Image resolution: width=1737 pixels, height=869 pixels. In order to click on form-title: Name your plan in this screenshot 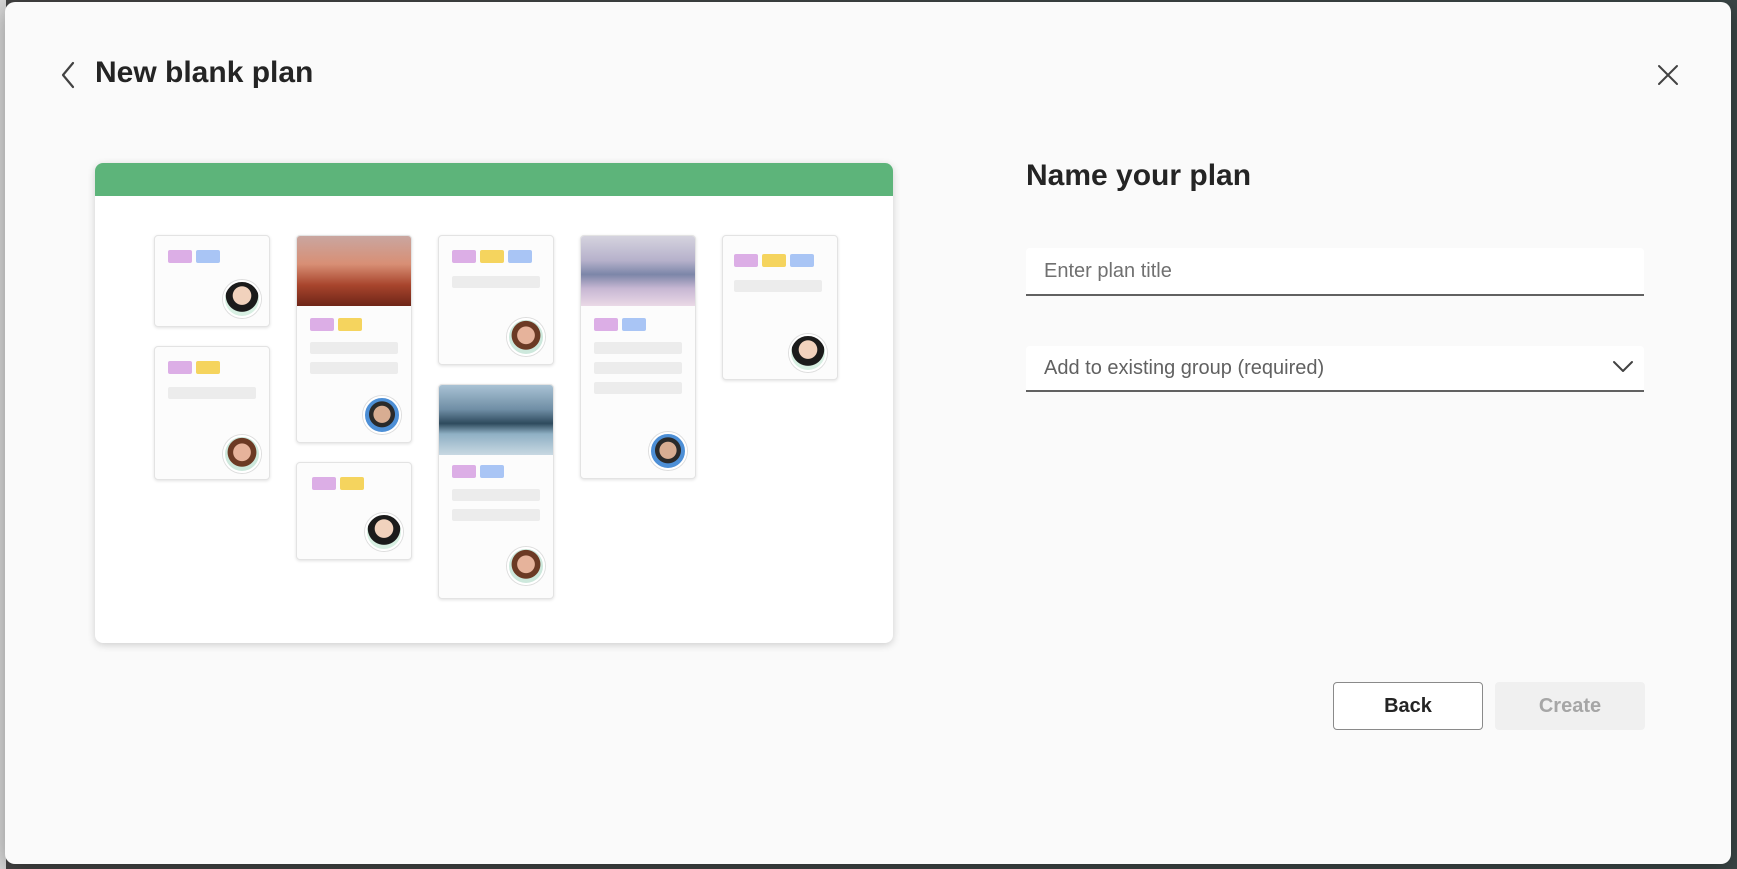, I will do `click(1139, 175)`.